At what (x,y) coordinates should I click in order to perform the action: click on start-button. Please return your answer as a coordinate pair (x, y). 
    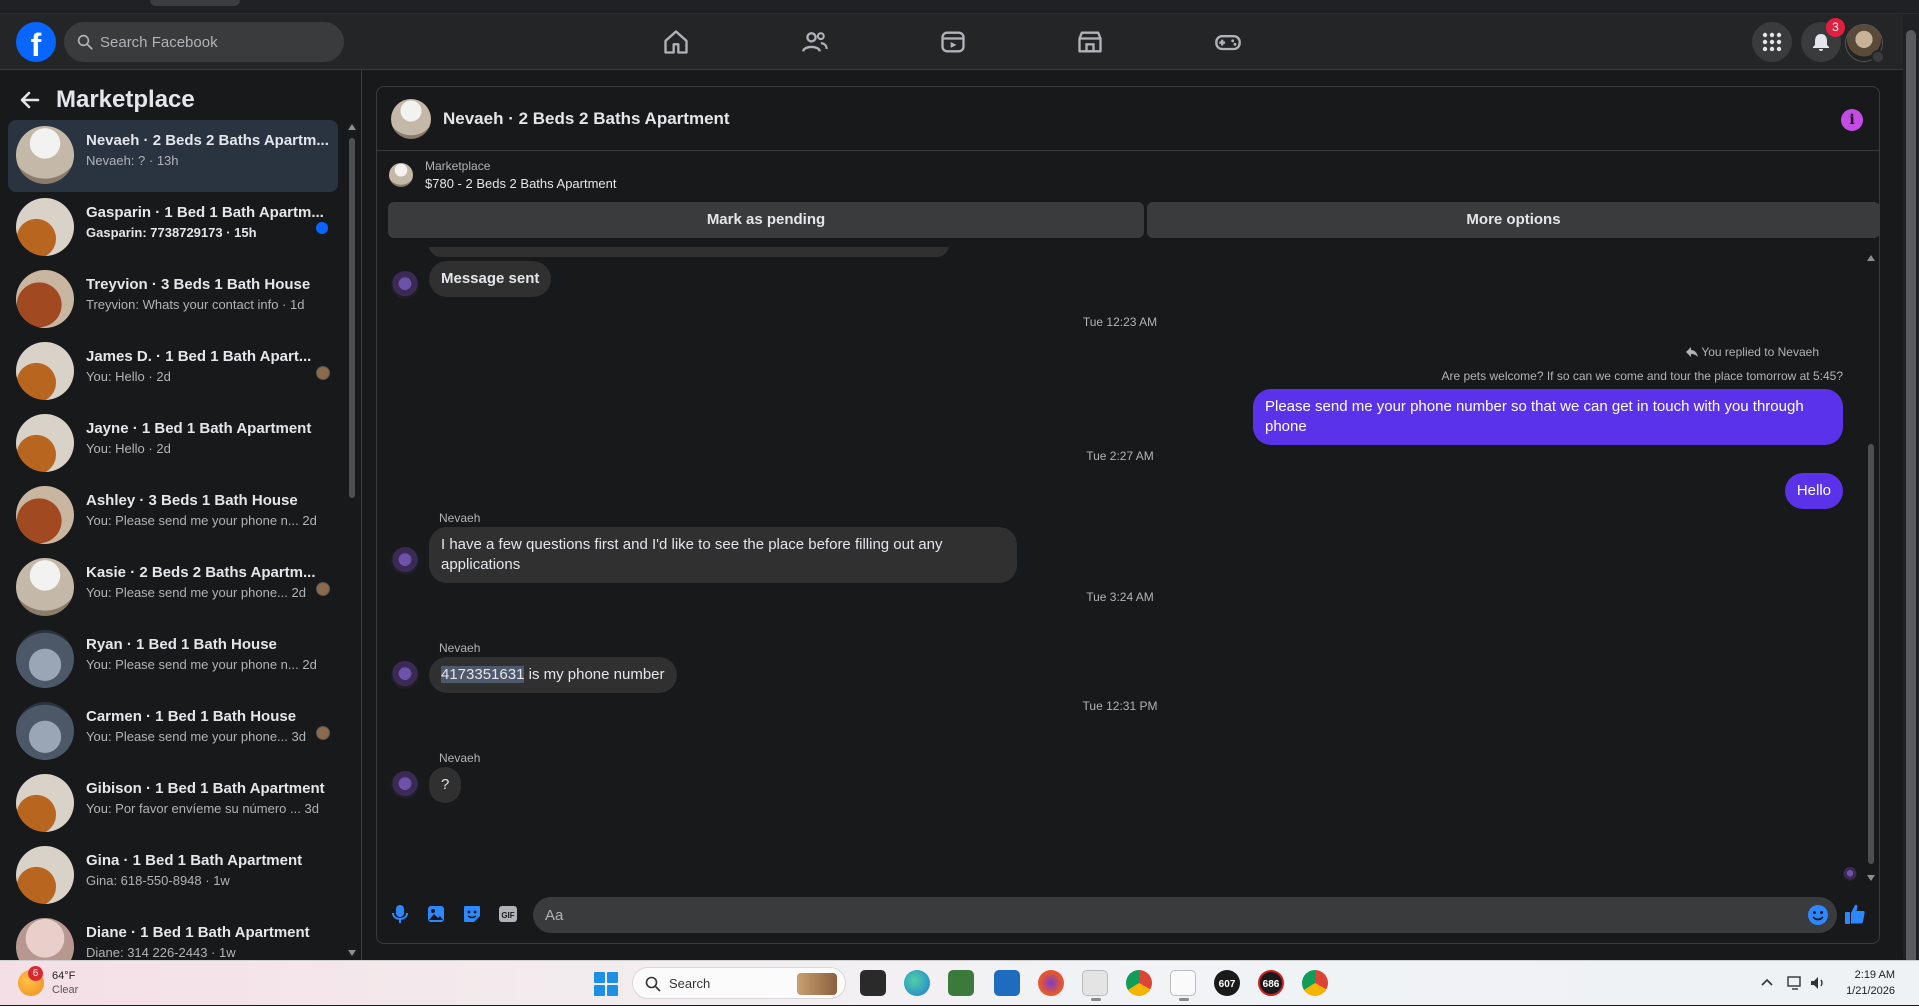
    Looking at the image, I should click on (606, 984).